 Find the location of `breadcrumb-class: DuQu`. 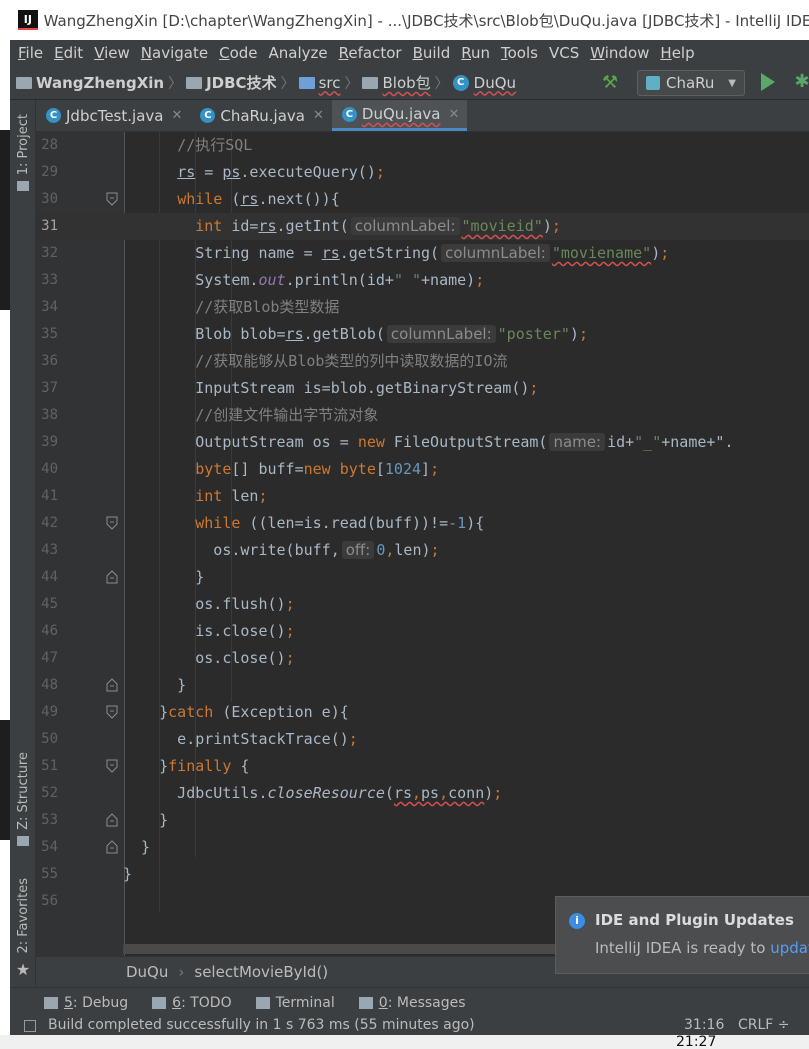

breadcrumb-class: DuQu is located at coordinates (147, 972).